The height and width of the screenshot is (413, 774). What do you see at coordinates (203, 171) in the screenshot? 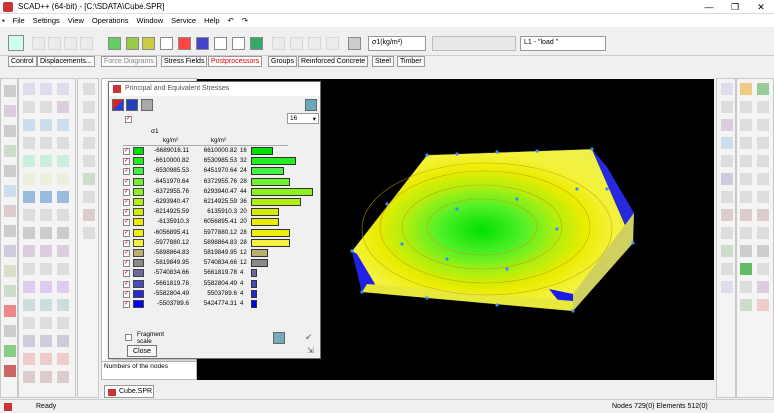
I see `stress-level-row: ✓ -6530985.53 6451970.64 24` at bounding box center [203, 171].